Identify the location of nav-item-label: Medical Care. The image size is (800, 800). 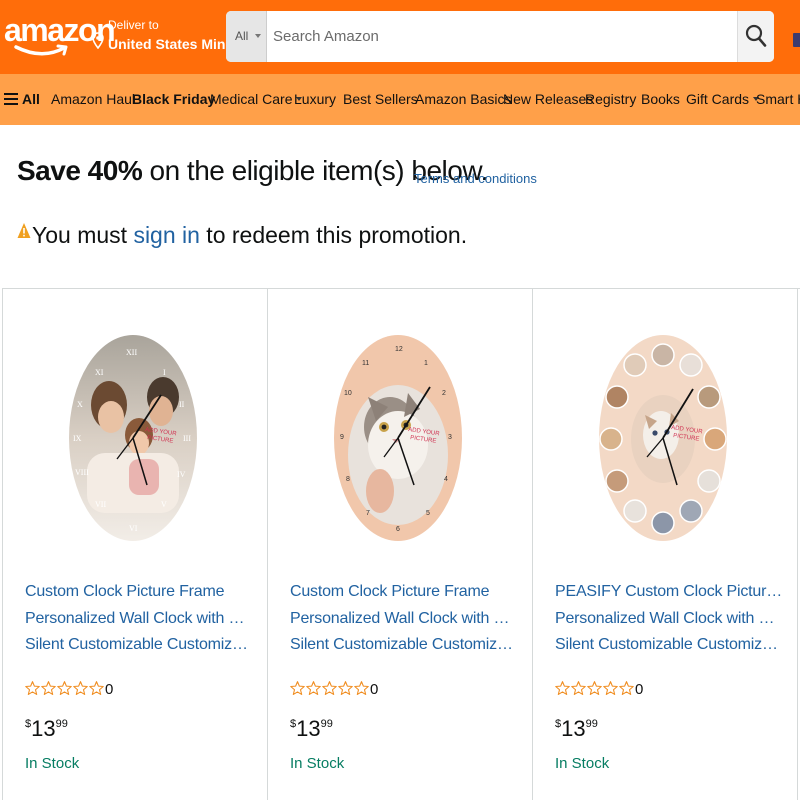
(251, 99).